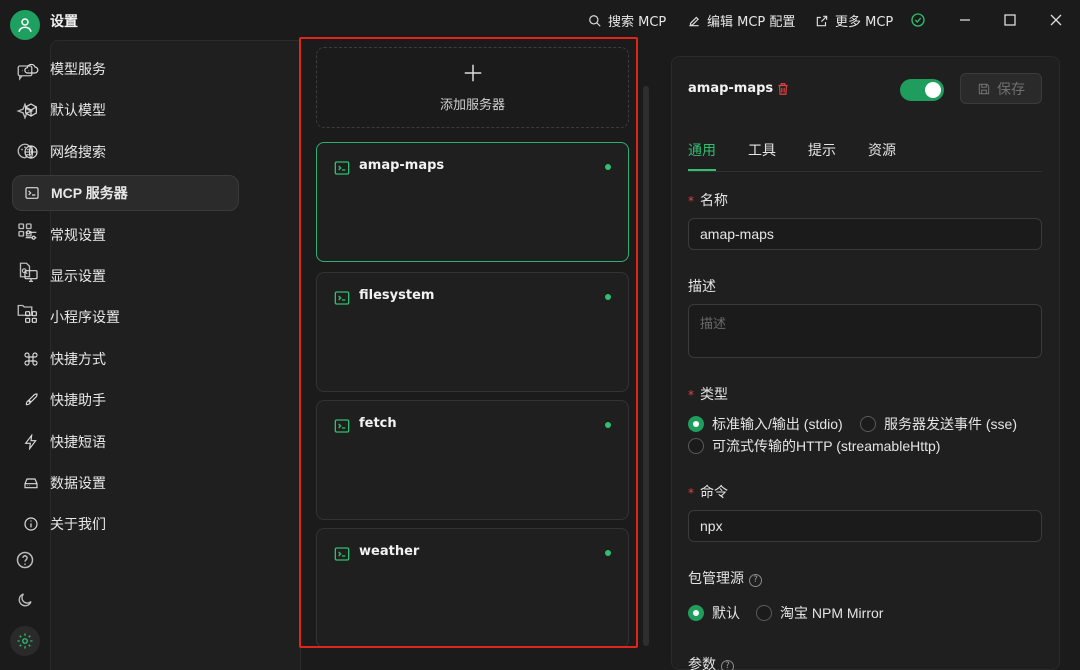  I want to click on user-icon, so click(25, 25).